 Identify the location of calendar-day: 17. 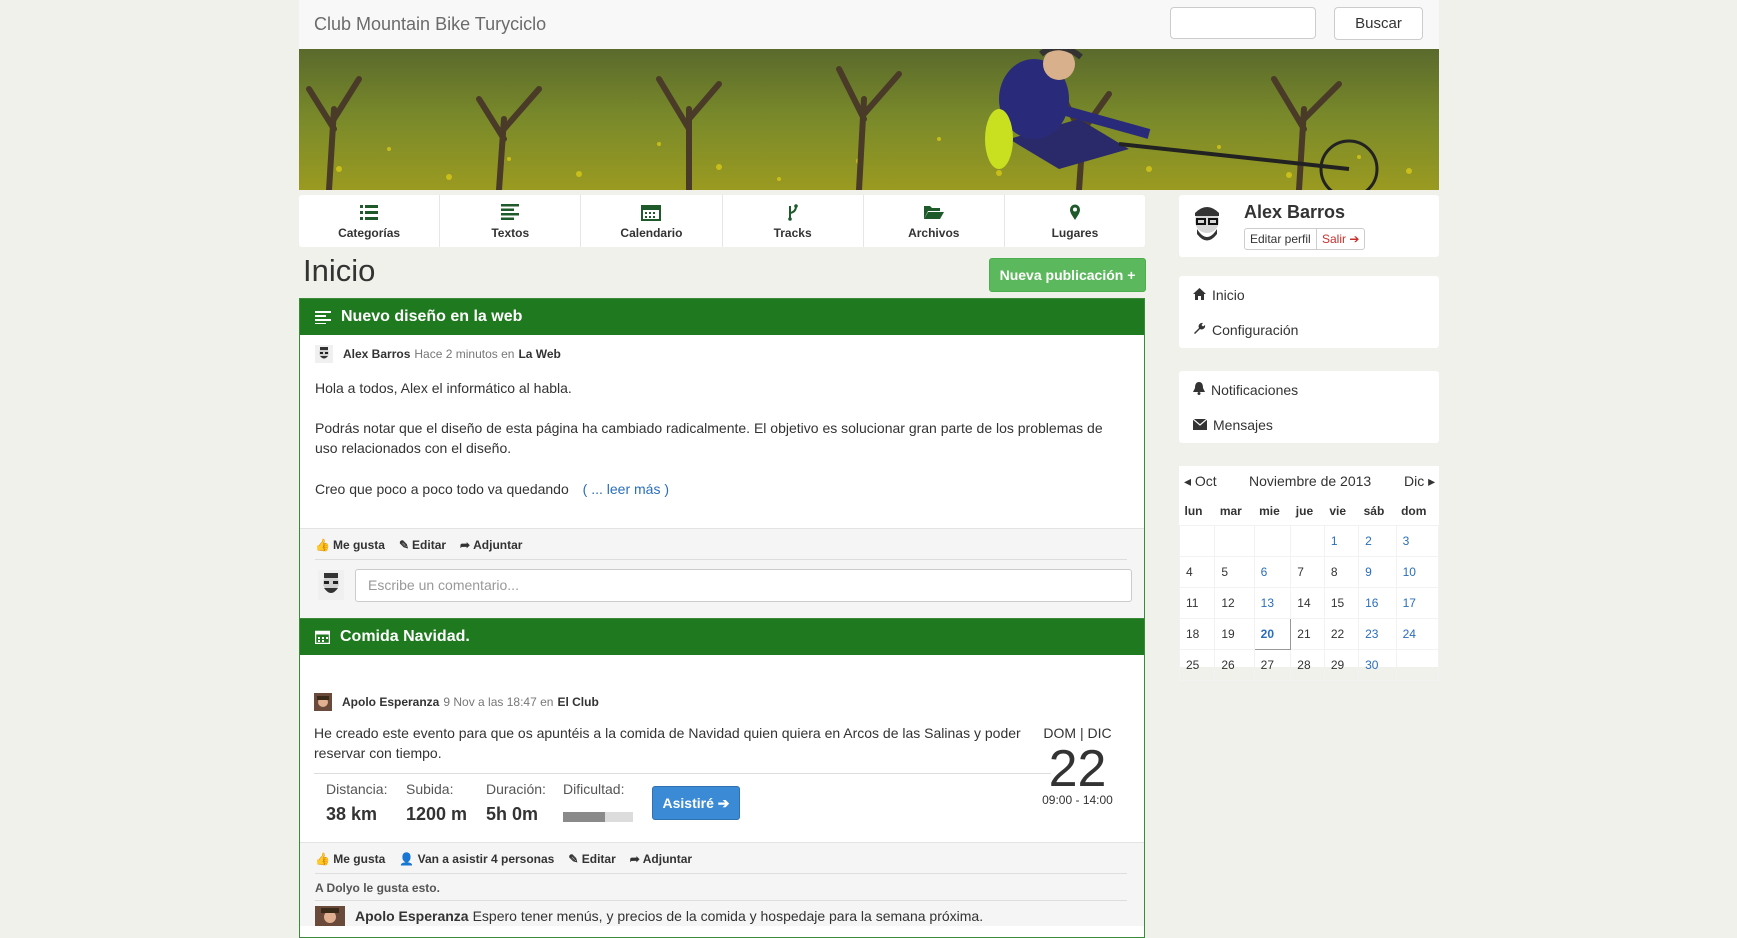
(1417, 603).